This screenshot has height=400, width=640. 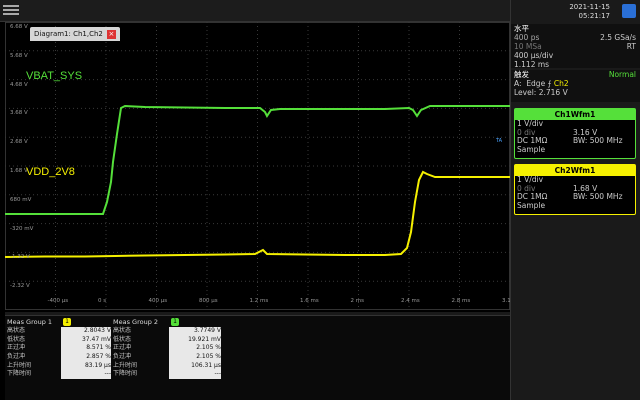 What do you see at coordinates (58, 301) in the screenshot?
I see `x-tick-label: -400 µs` at bounding box center [58, 301].